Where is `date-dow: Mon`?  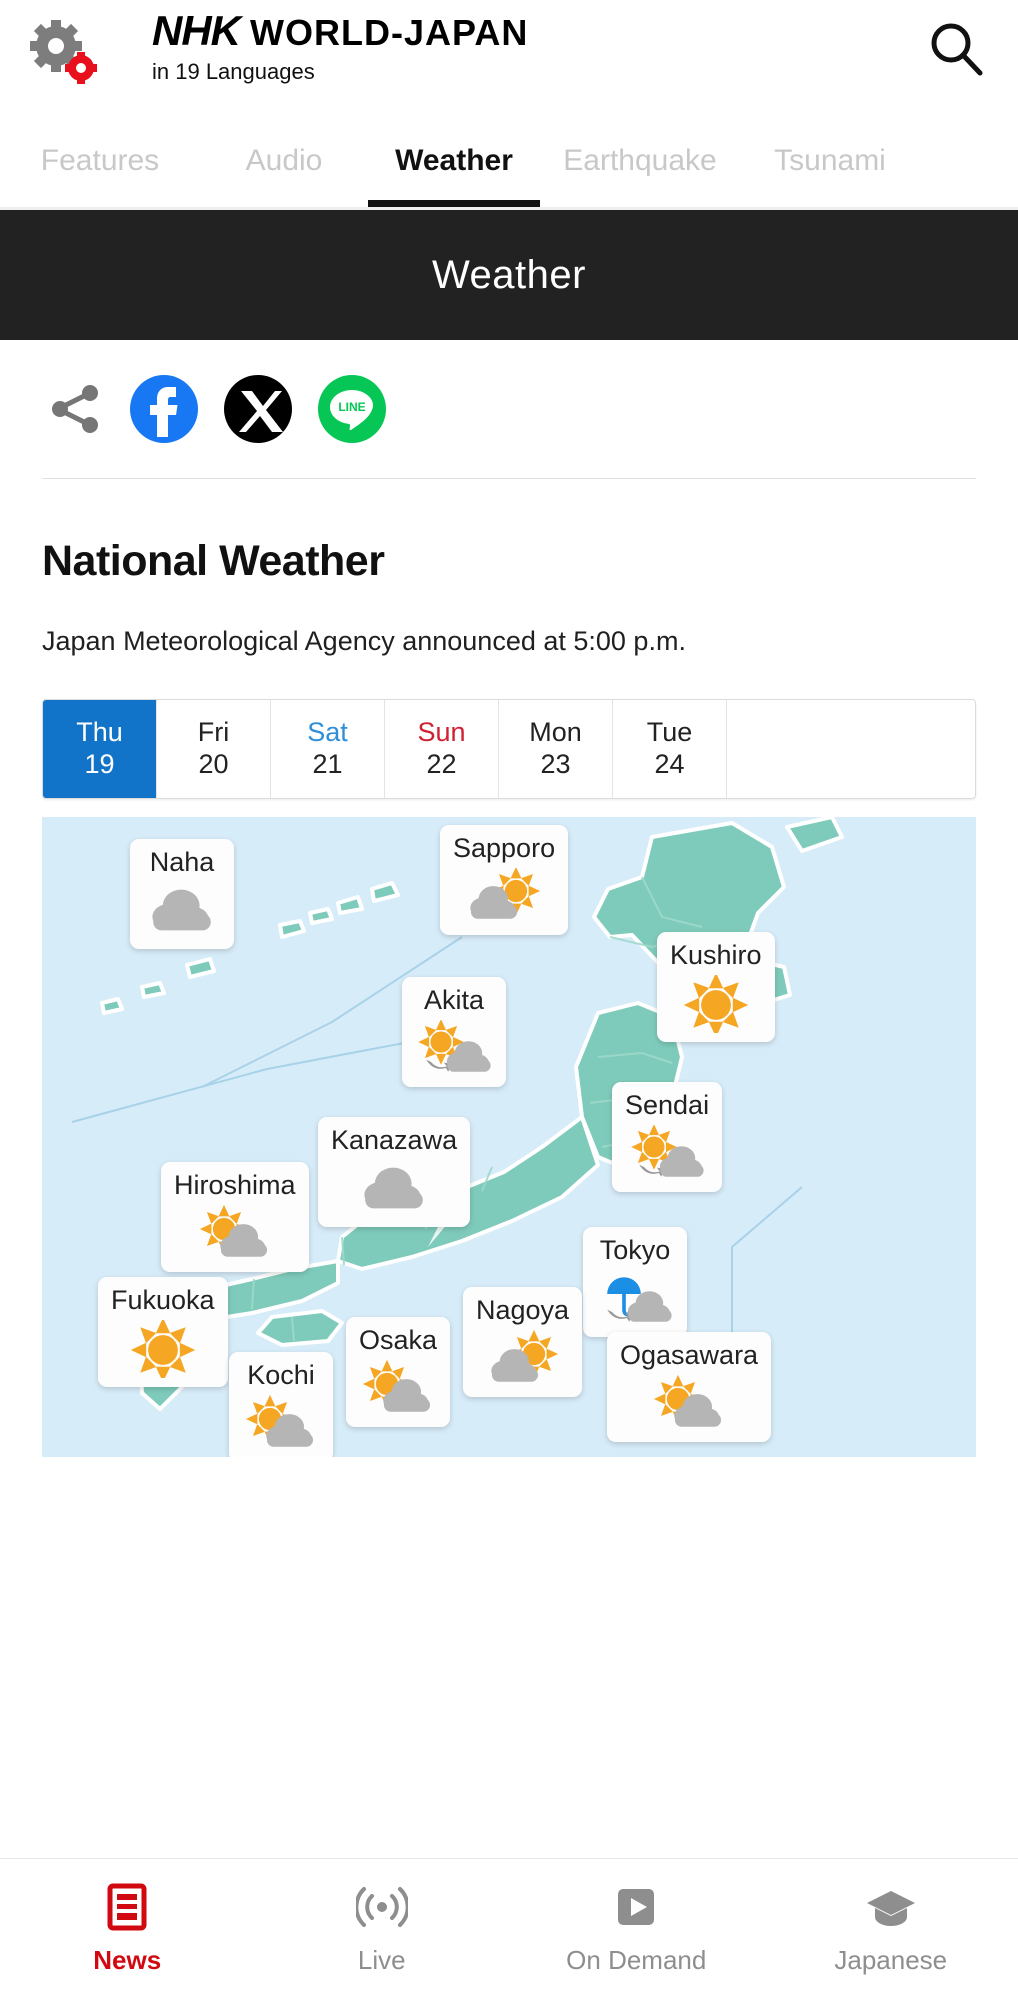
date-dow: Mon is located at coordinates (555, 732).